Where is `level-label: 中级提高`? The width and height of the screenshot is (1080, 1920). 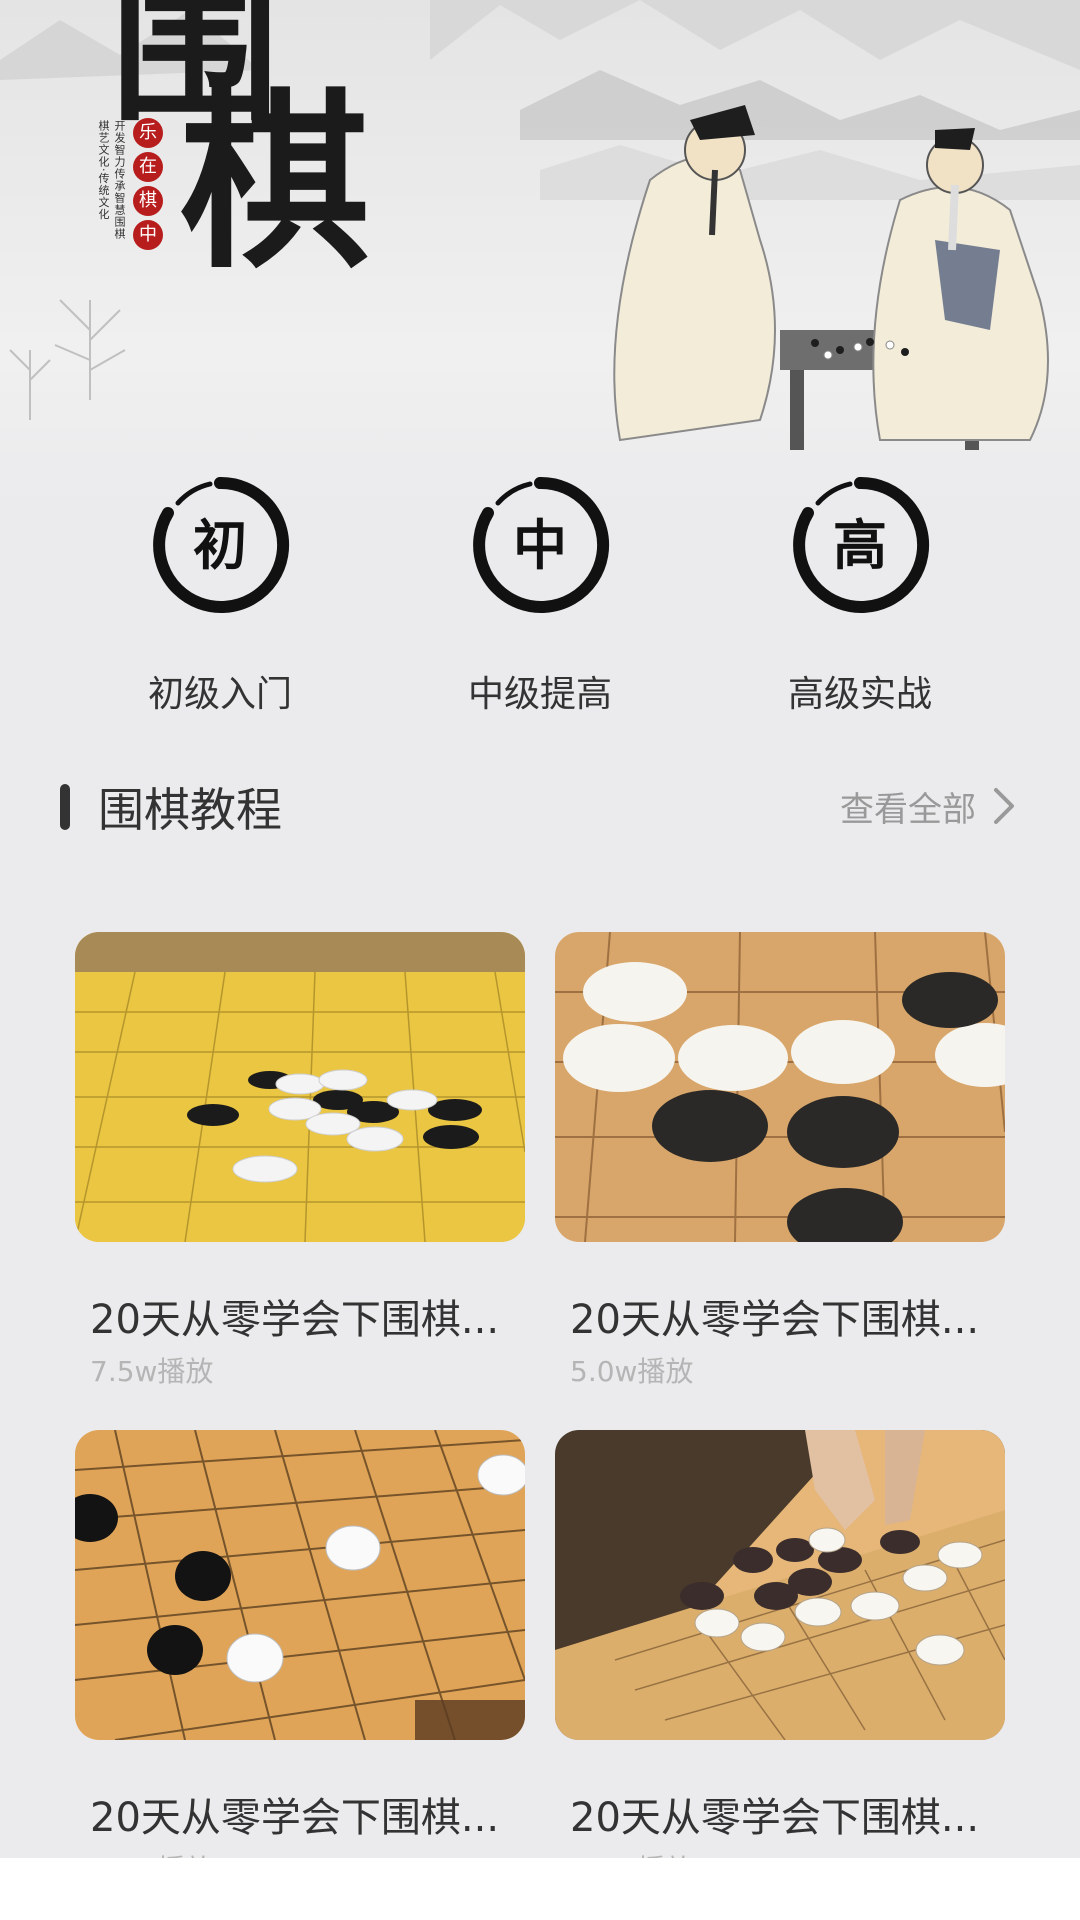
level-label: 中级提高 is located at coordinates (539, 694).